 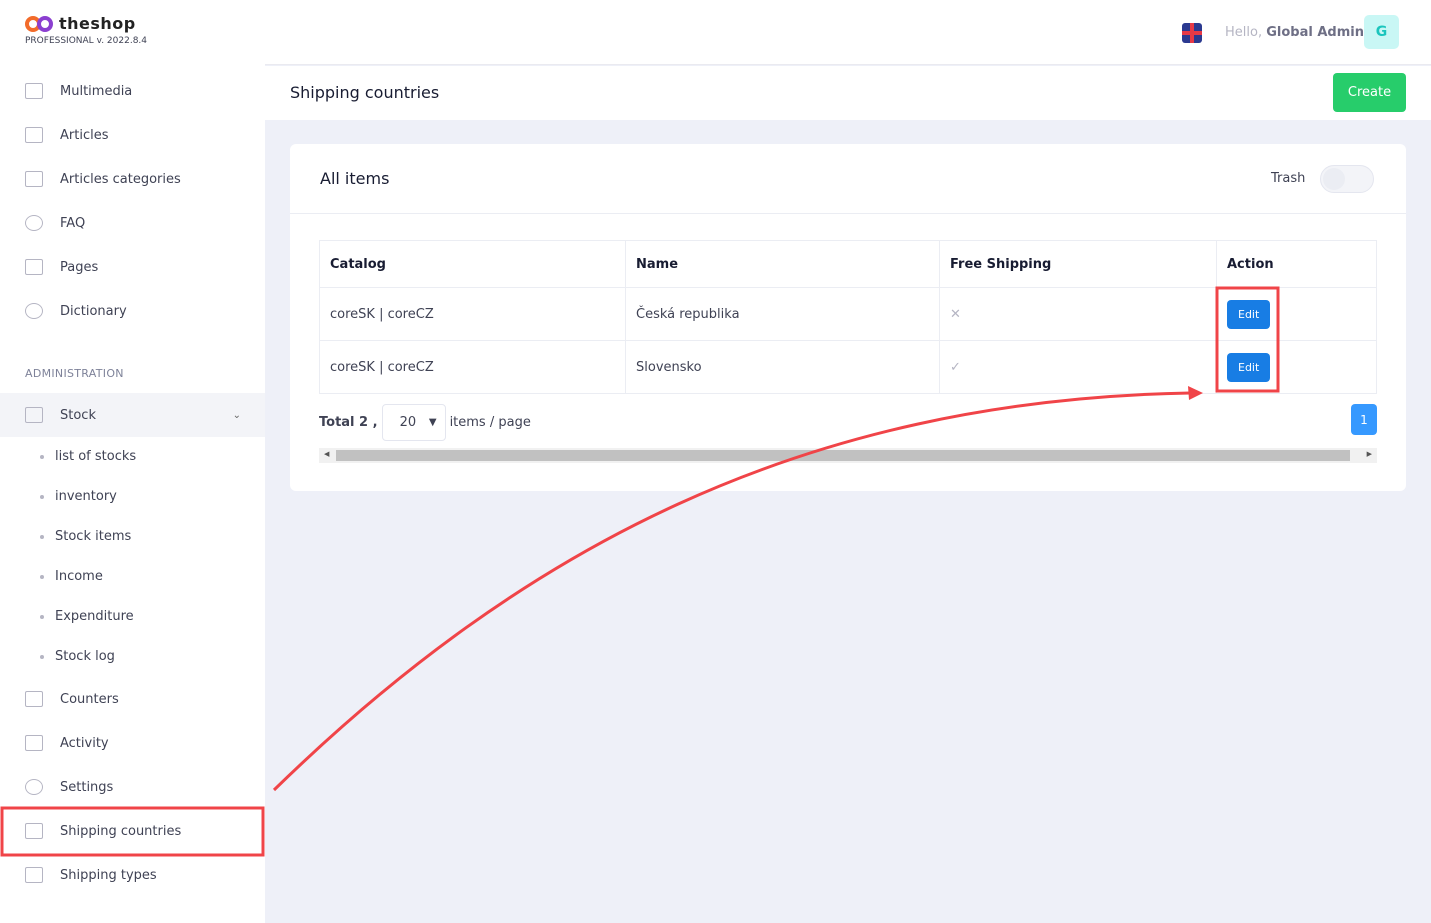 I want to click on topbar: Hello, Global Admin G, so click(x=848, y=32).